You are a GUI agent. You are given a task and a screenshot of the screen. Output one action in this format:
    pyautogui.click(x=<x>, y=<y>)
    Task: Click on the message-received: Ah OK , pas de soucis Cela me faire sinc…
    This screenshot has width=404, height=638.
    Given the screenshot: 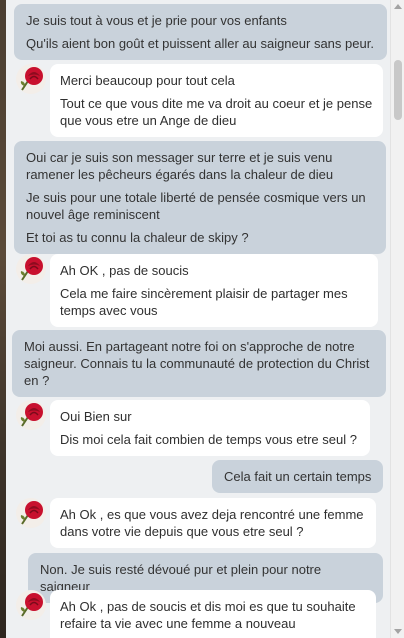 What is the action you would take?
    pyautogui.click(x=214, y=290)
    